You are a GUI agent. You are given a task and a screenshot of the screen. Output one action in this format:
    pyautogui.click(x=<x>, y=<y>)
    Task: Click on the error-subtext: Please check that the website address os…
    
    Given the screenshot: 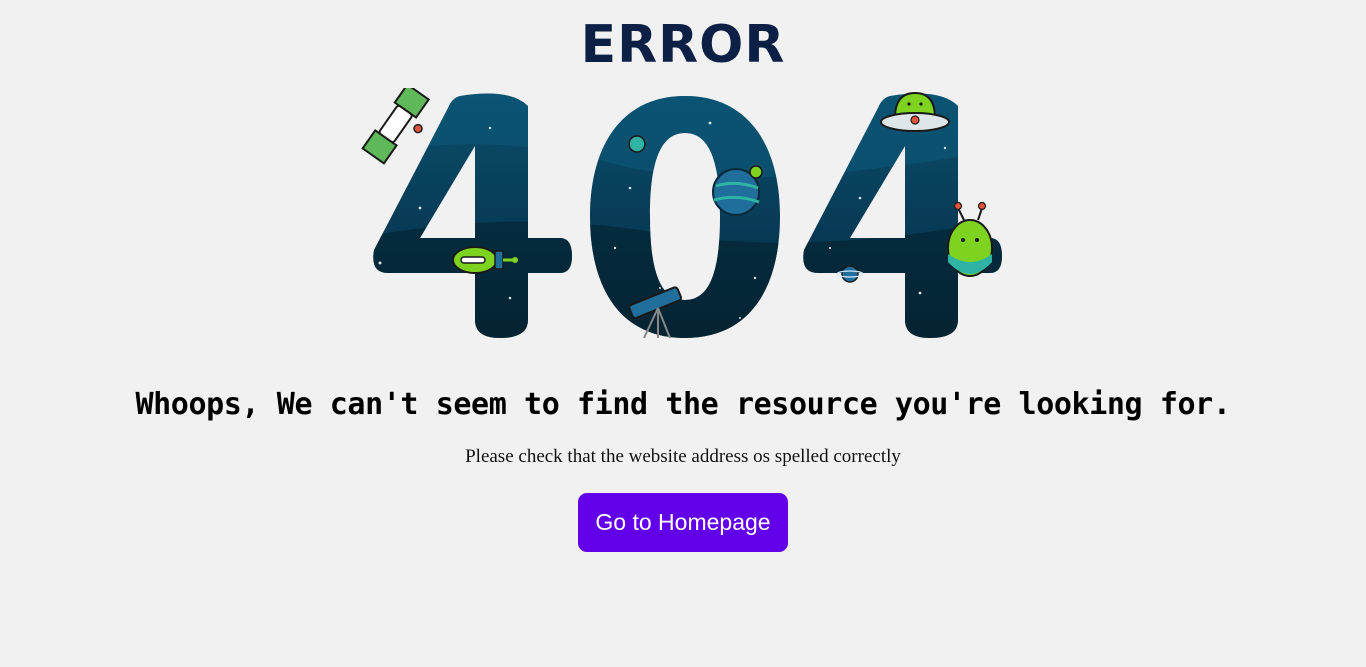 What is the action you would take?
    pyautogui.click(x=683, y=456)
    